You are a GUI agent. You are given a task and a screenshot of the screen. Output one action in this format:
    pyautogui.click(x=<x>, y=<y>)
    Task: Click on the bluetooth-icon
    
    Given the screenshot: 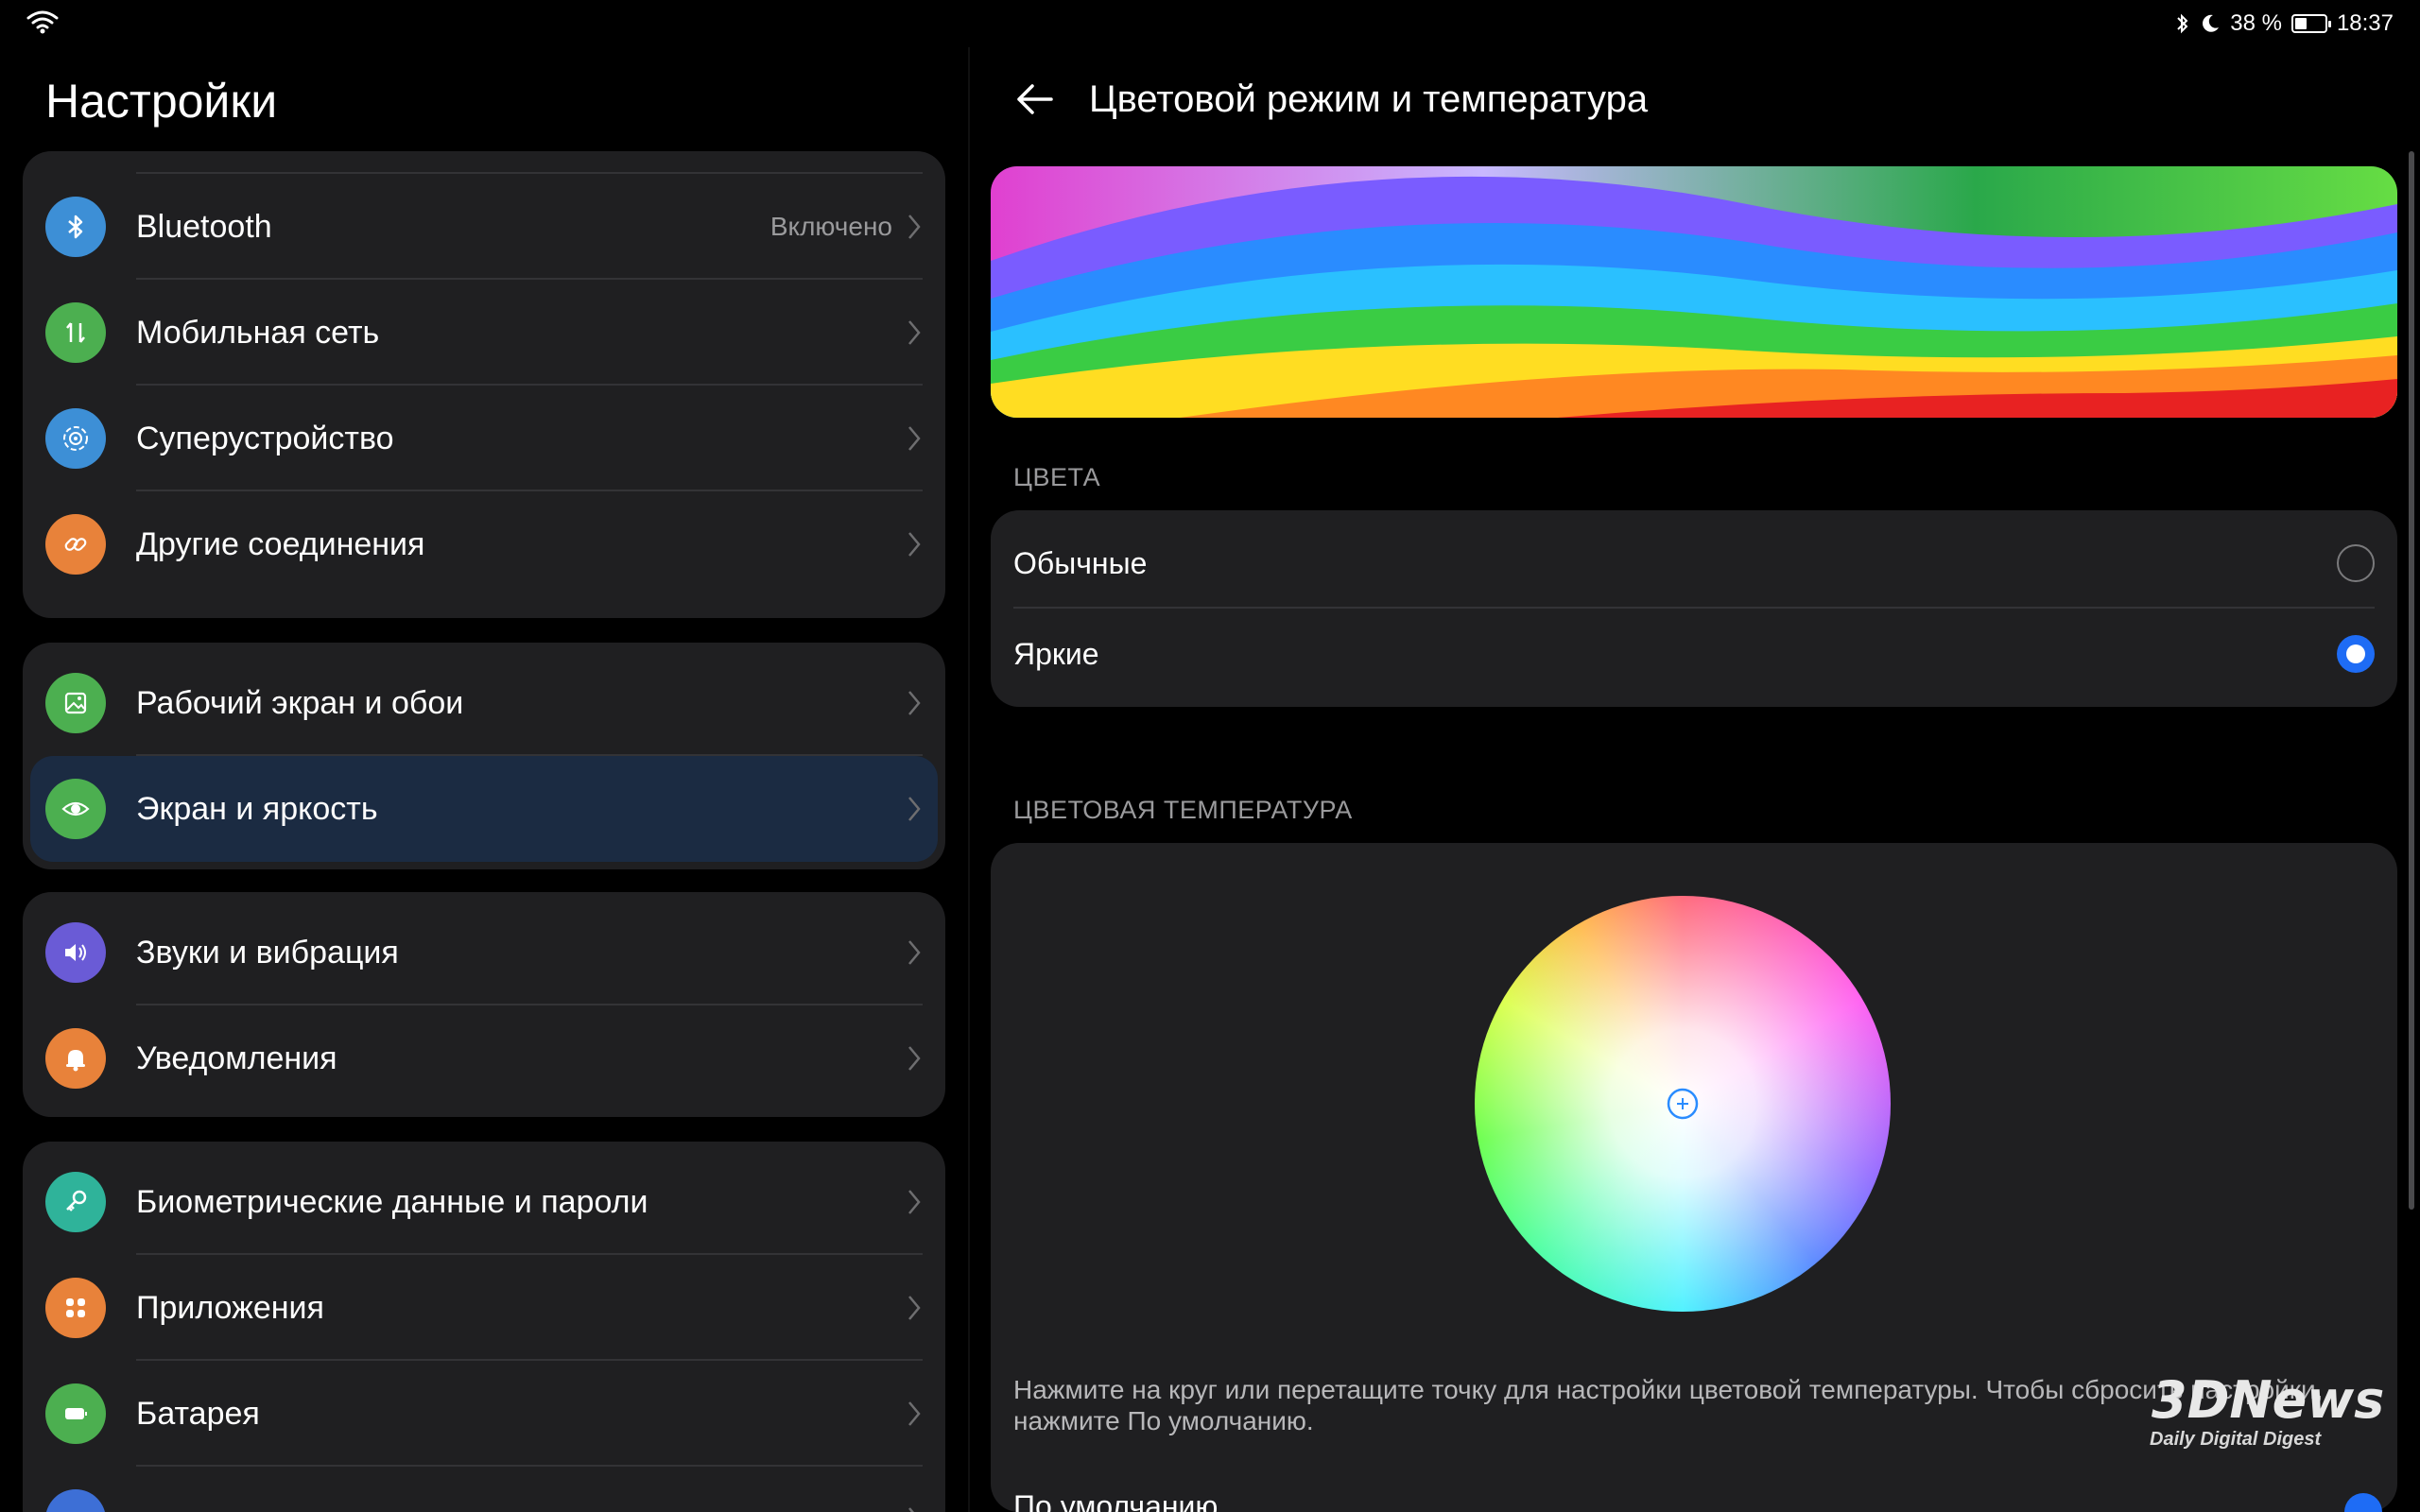 What is the action you would take?
    pyautogui.click(x=75, y=227)
    